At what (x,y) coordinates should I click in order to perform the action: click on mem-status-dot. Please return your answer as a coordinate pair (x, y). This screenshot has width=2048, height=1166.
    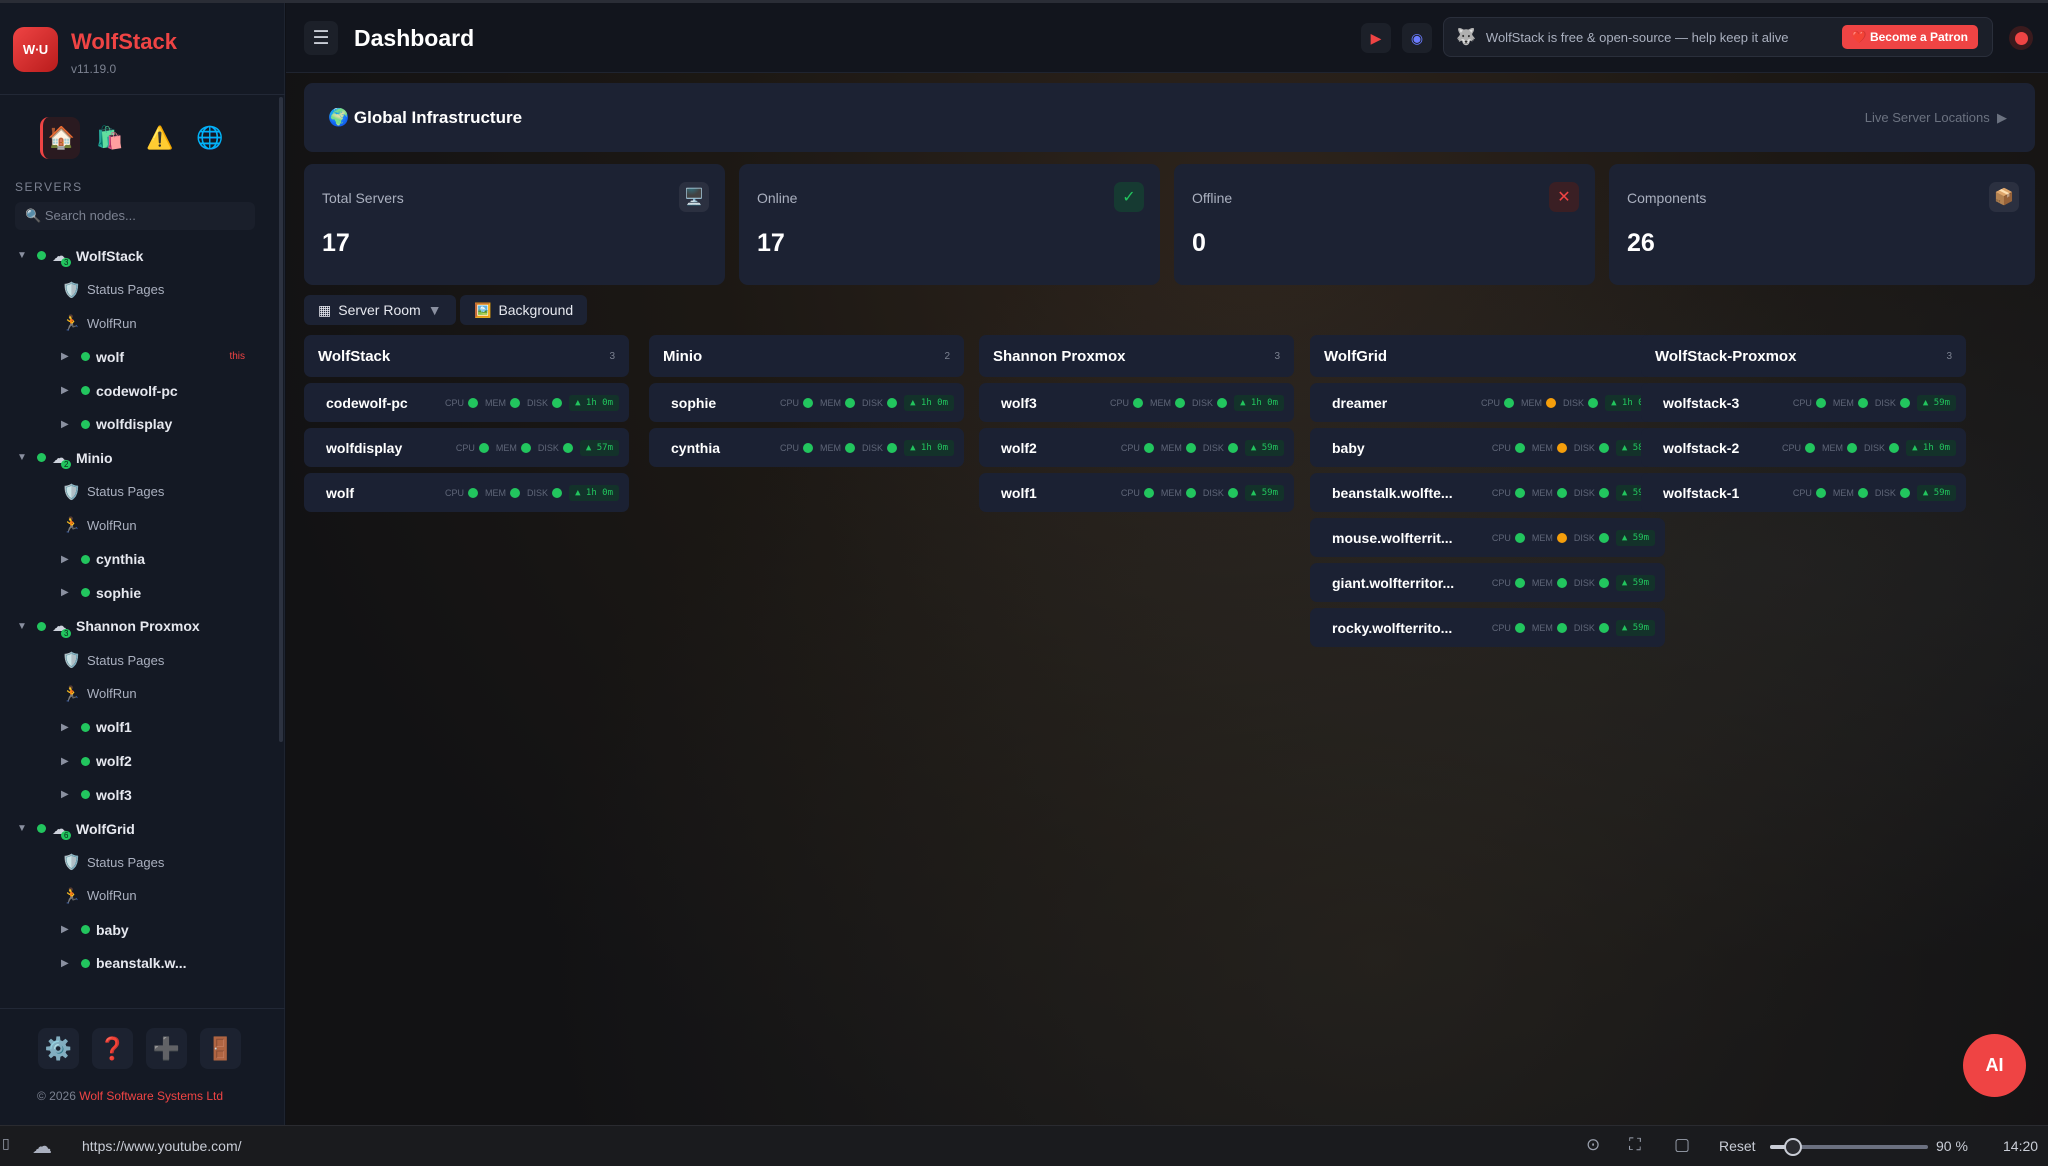
    Looking at the image, I should click on (1561, 447).